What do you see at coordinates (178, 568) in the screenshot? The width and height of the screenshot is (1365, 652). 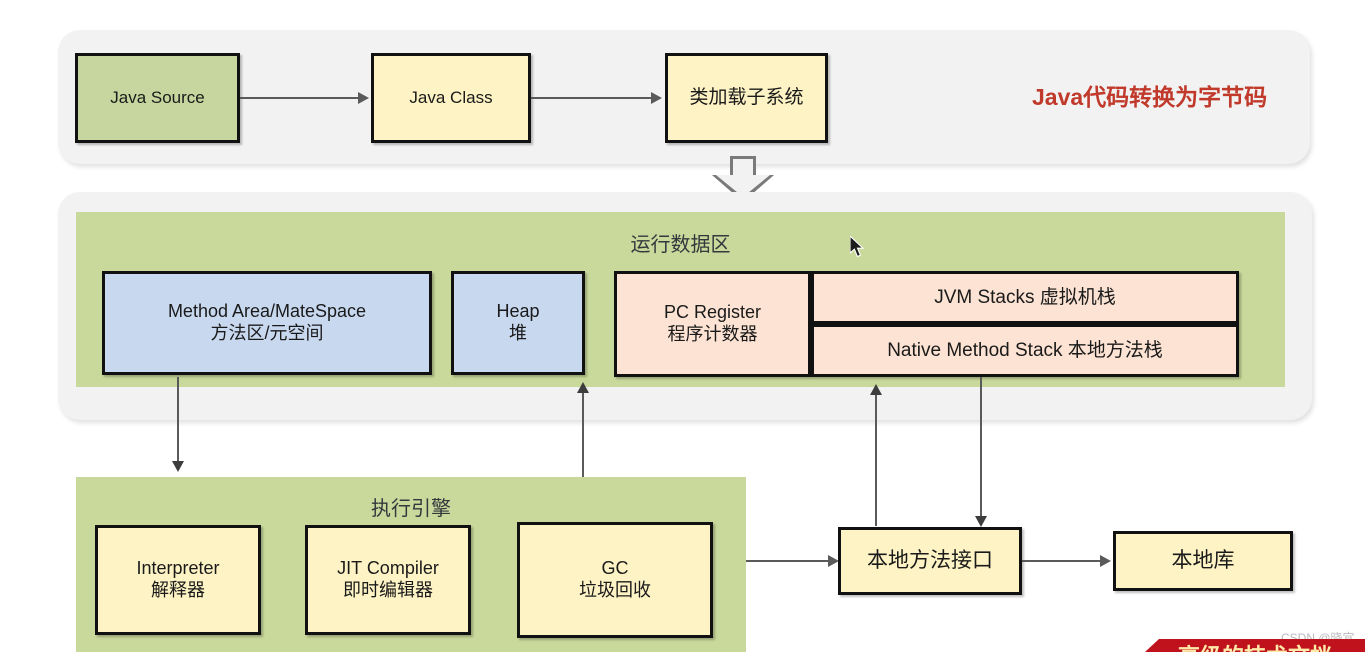 I see `node-interpreter-label-en: Interpreter` at bounding box center [178, 568].